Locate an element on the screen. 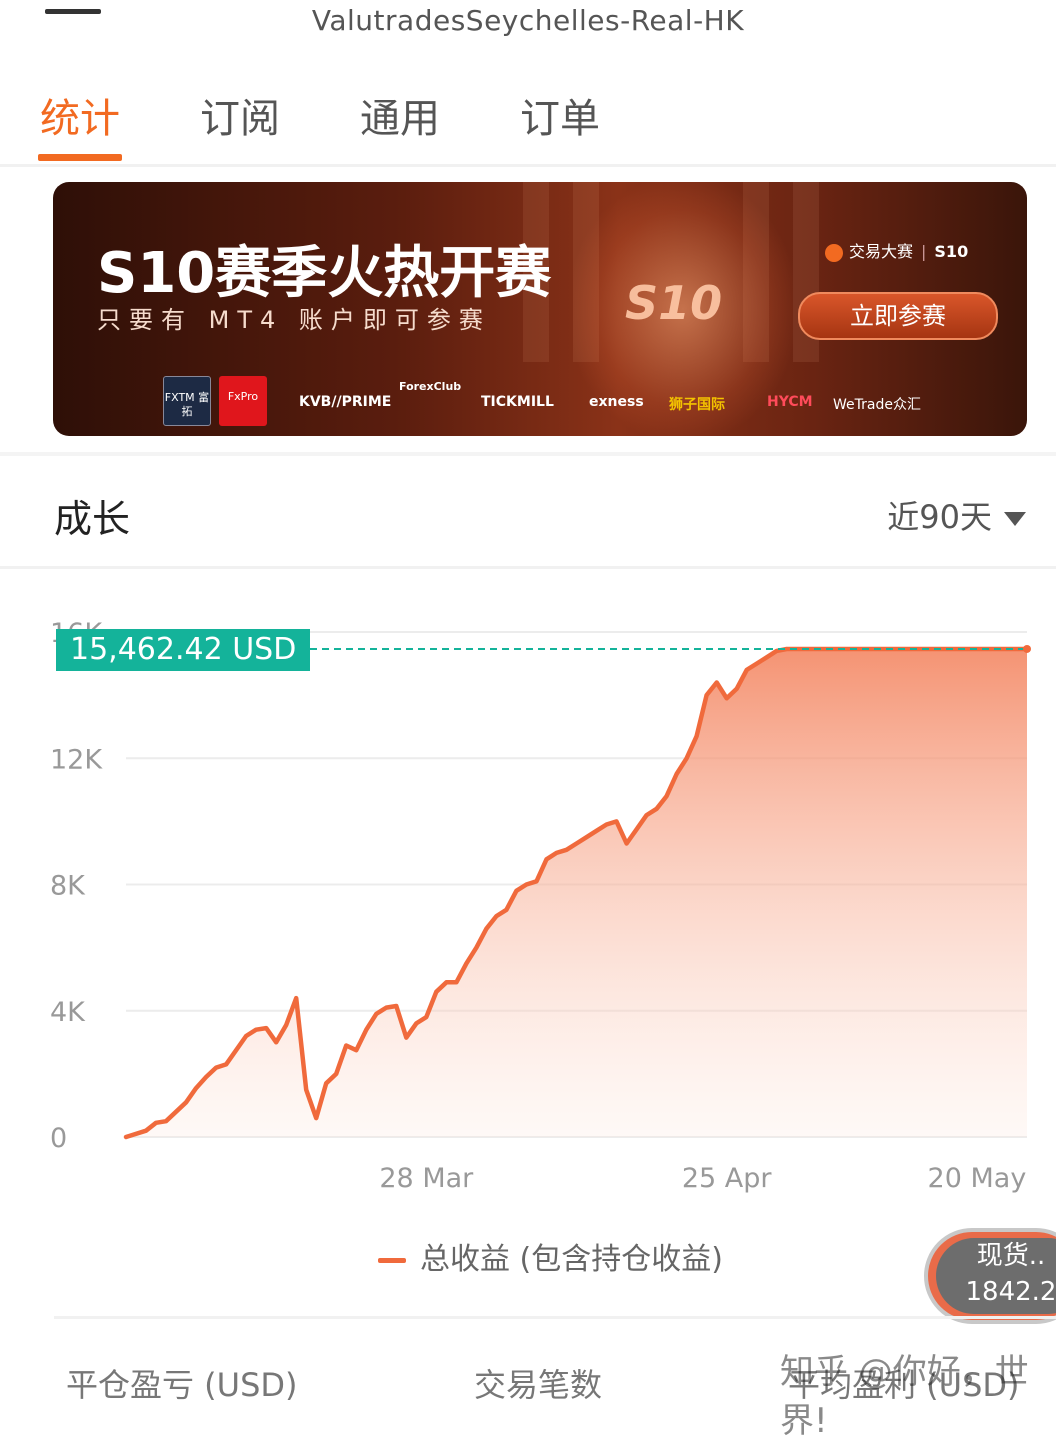 The image size is (1056, 1442). banner-subtitle: 只要有 MT4 账户即可参赛 is located at coordinates (294, 320).